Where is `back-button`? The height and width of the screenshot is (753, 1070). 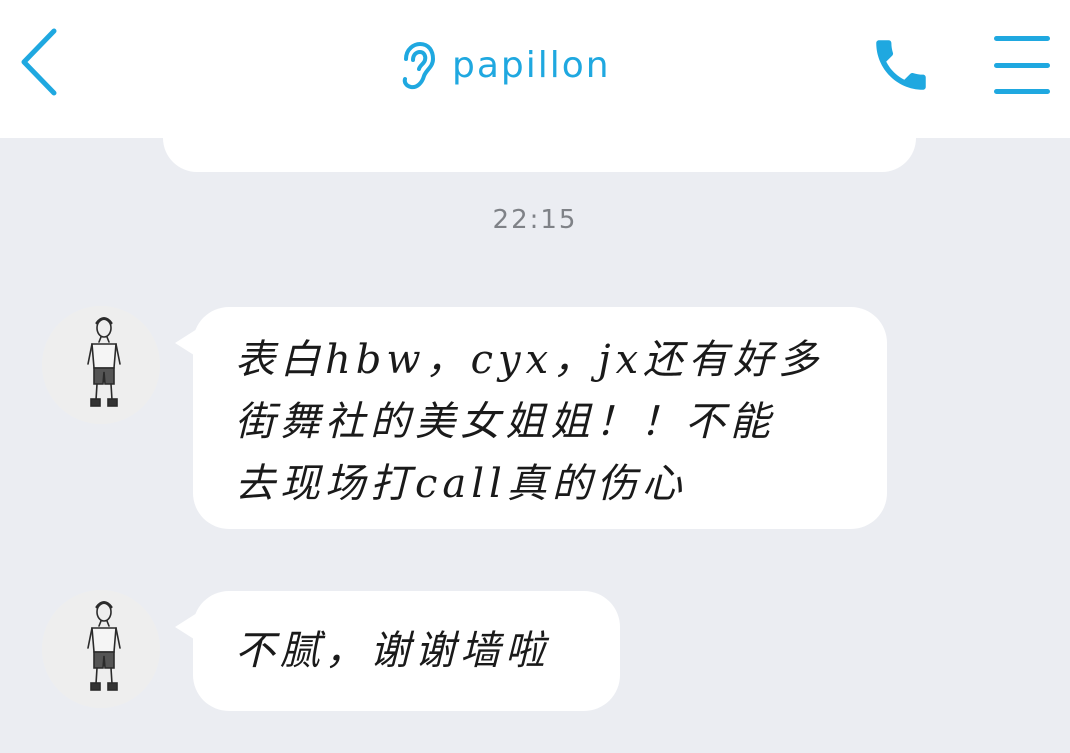 back-button is located at coordinates (38, 62).